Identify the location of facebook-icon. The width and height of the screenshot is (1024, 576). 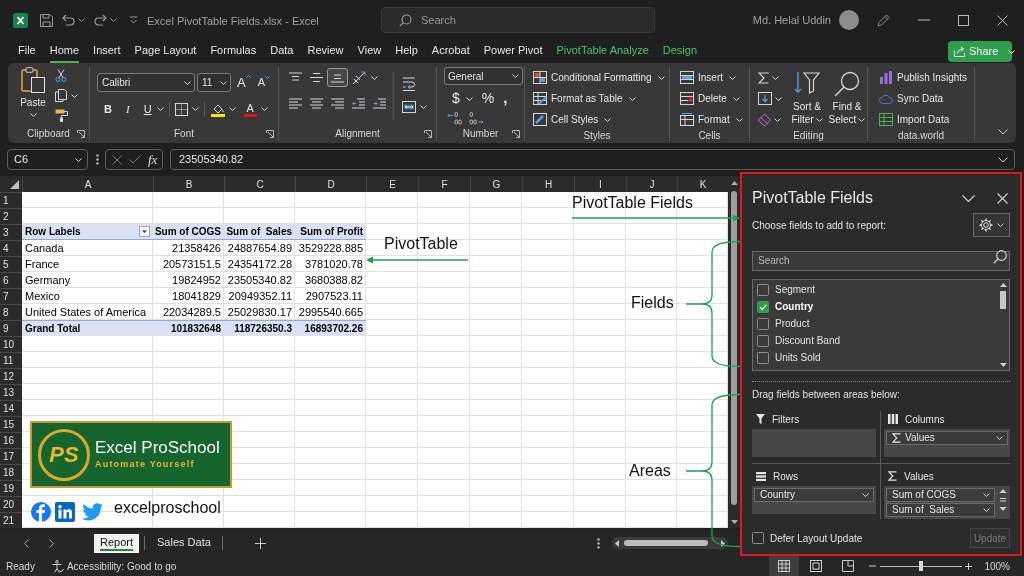
(41, 512).